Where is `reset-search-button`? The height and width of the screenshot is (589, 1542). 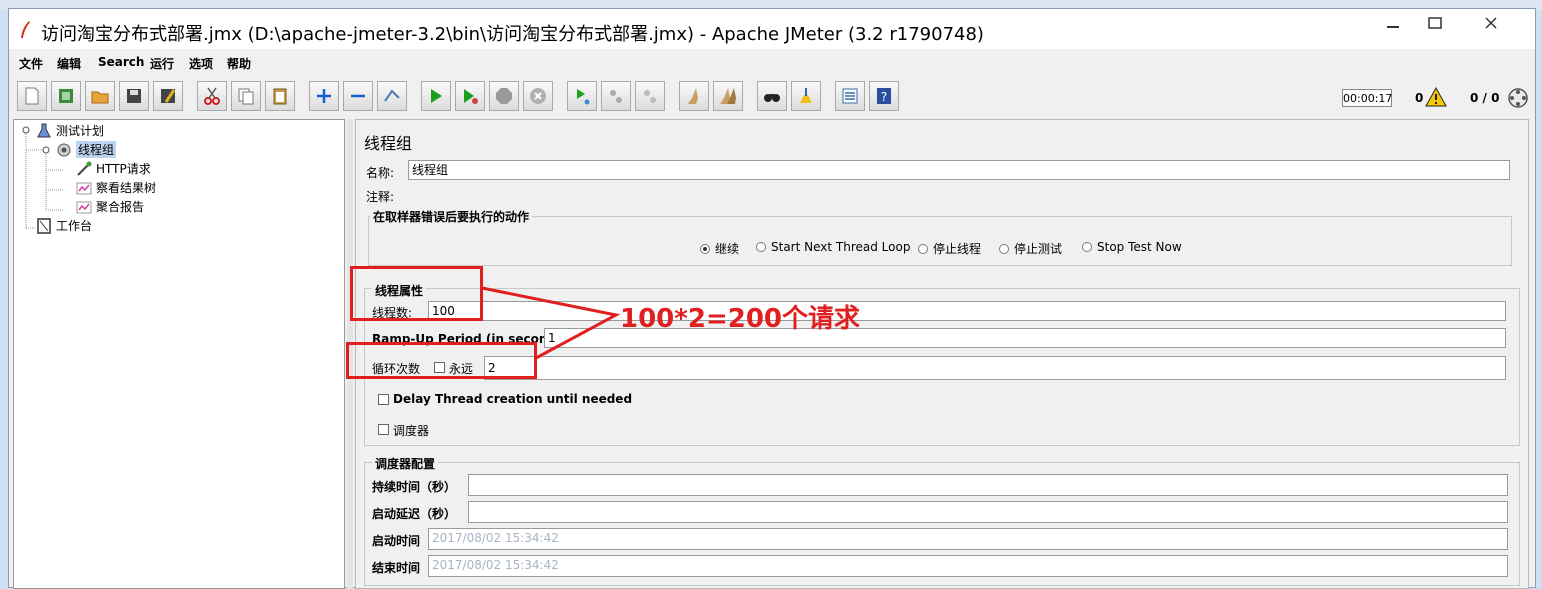
reset-search-button is located at coordinates (806, 96).